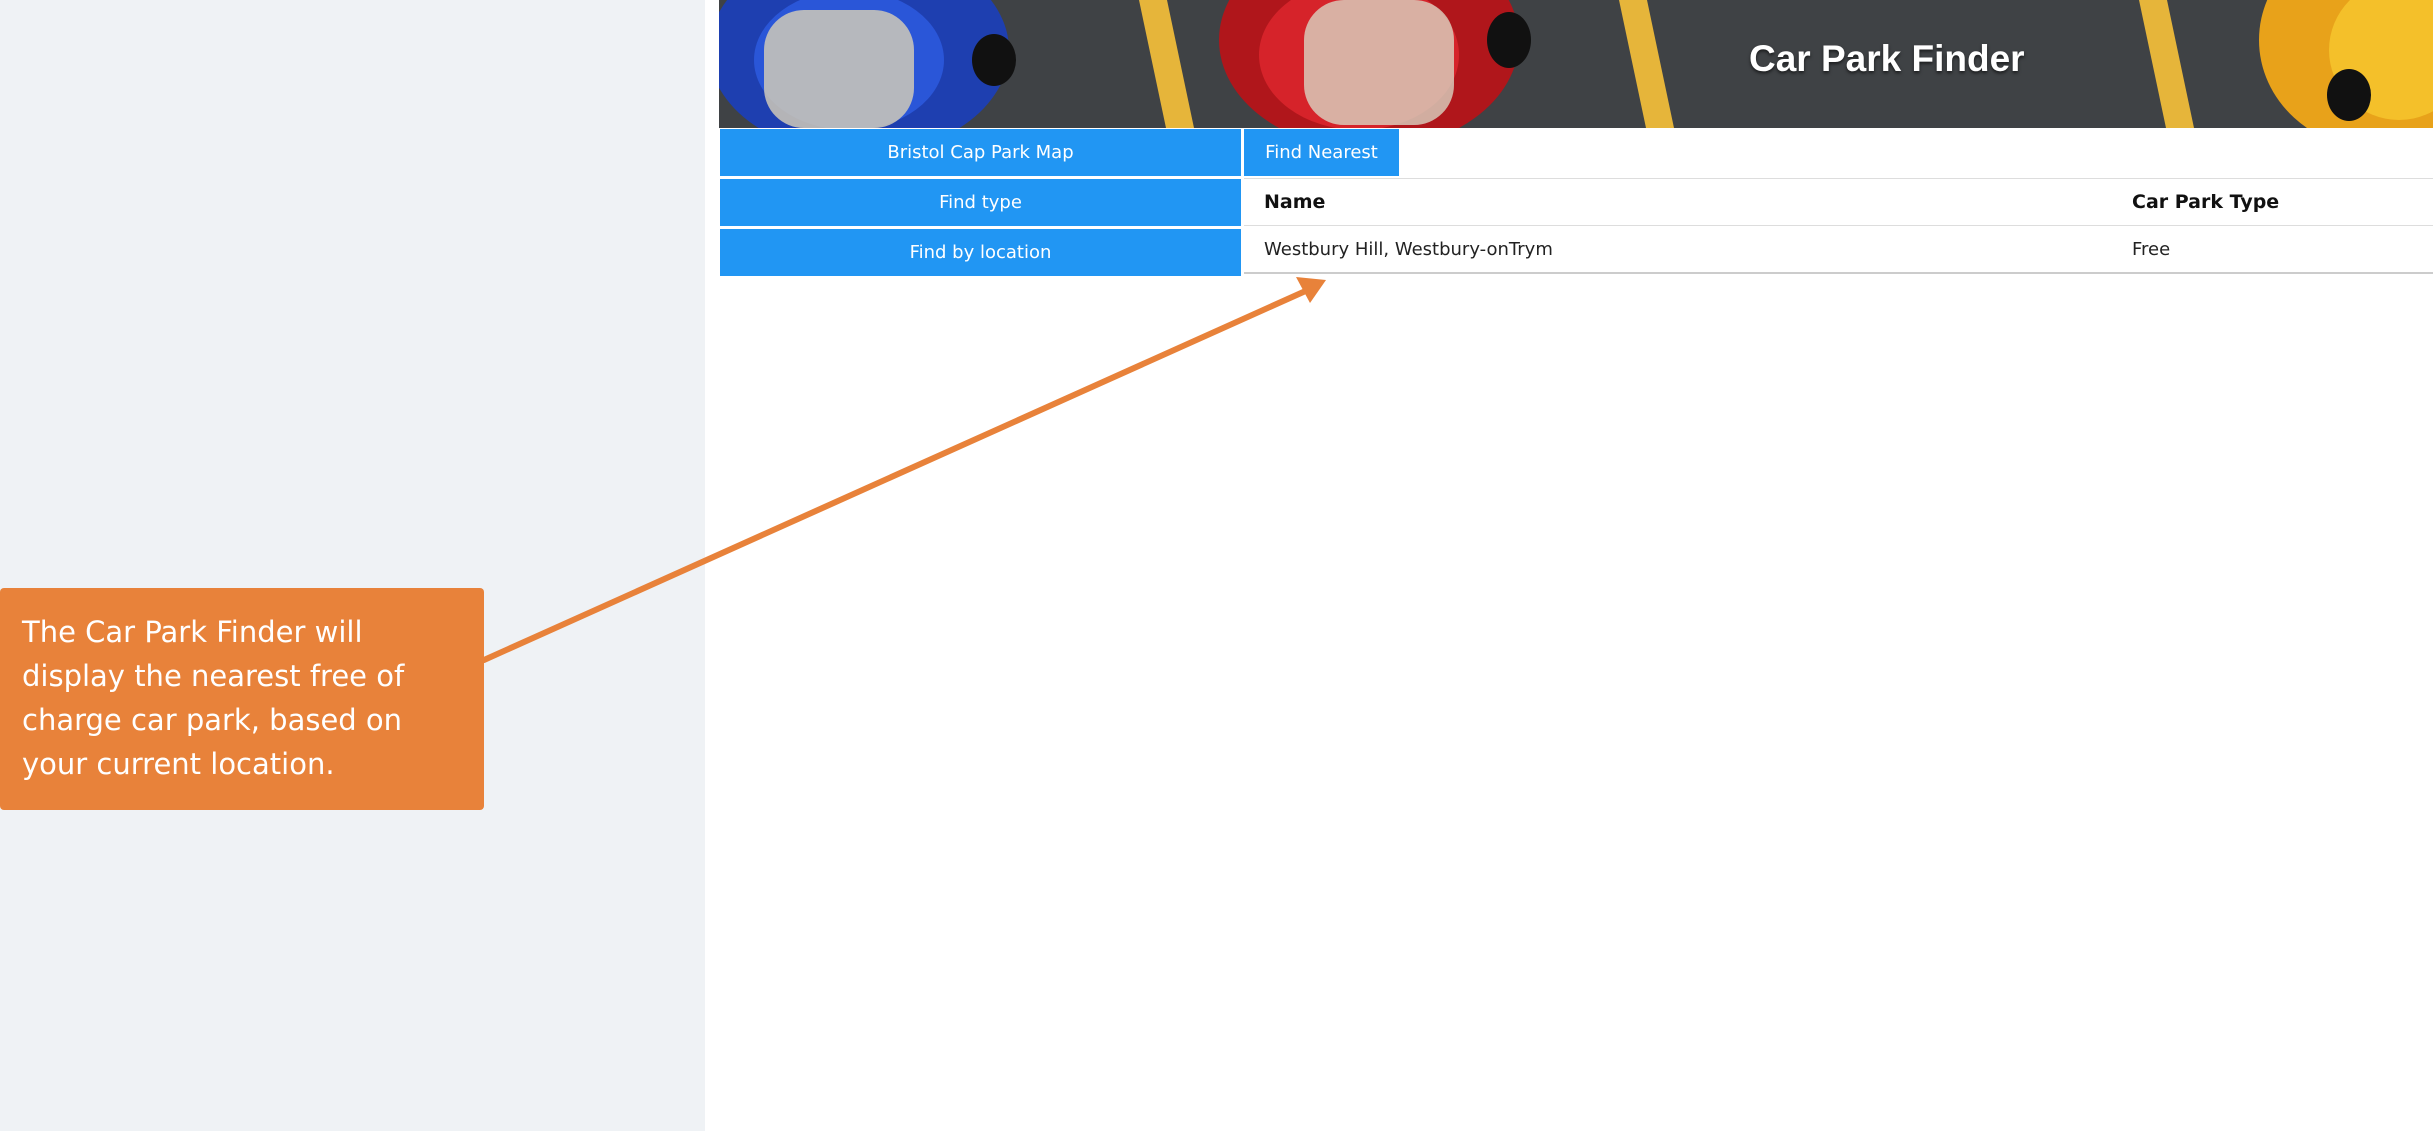 The height and width of the screenshot is (1131, 2433). I want to click on bristol-car-park-map-button: Bristol Cap Park Map, so click(980, 152).